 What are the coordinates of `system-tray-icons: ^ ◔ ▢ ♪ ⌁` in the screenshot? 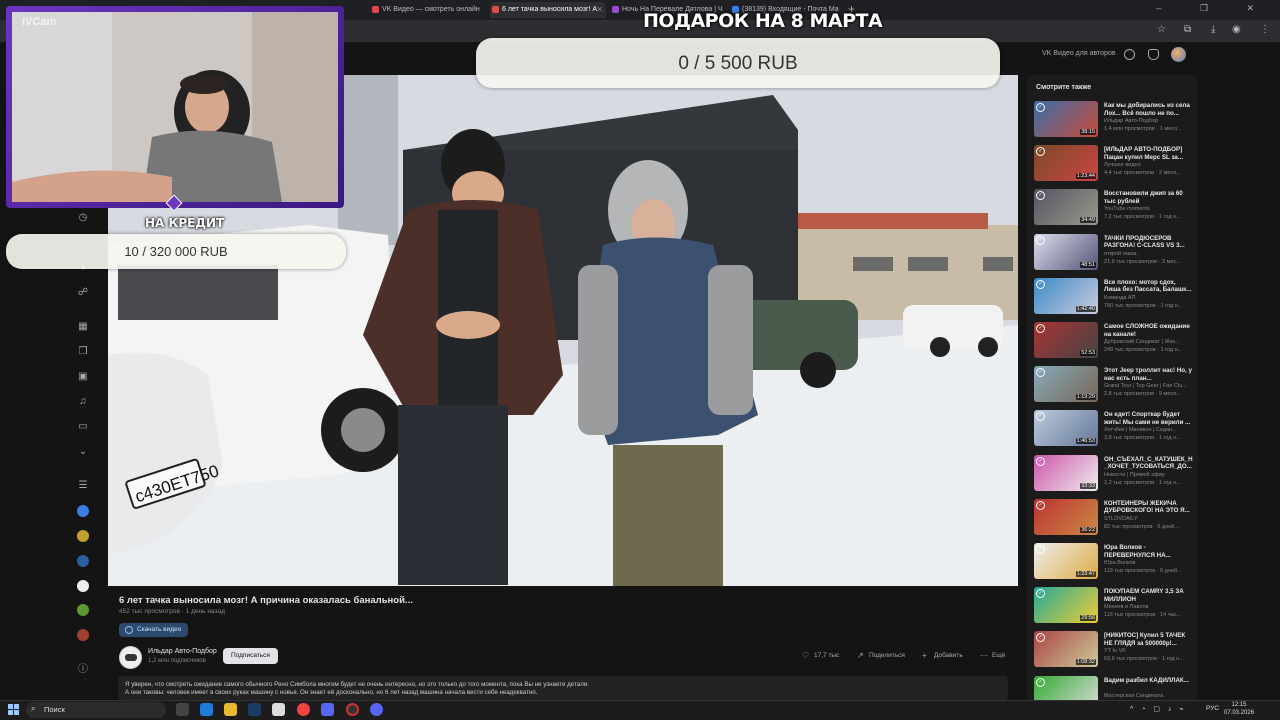 It's located at (1158, 709).